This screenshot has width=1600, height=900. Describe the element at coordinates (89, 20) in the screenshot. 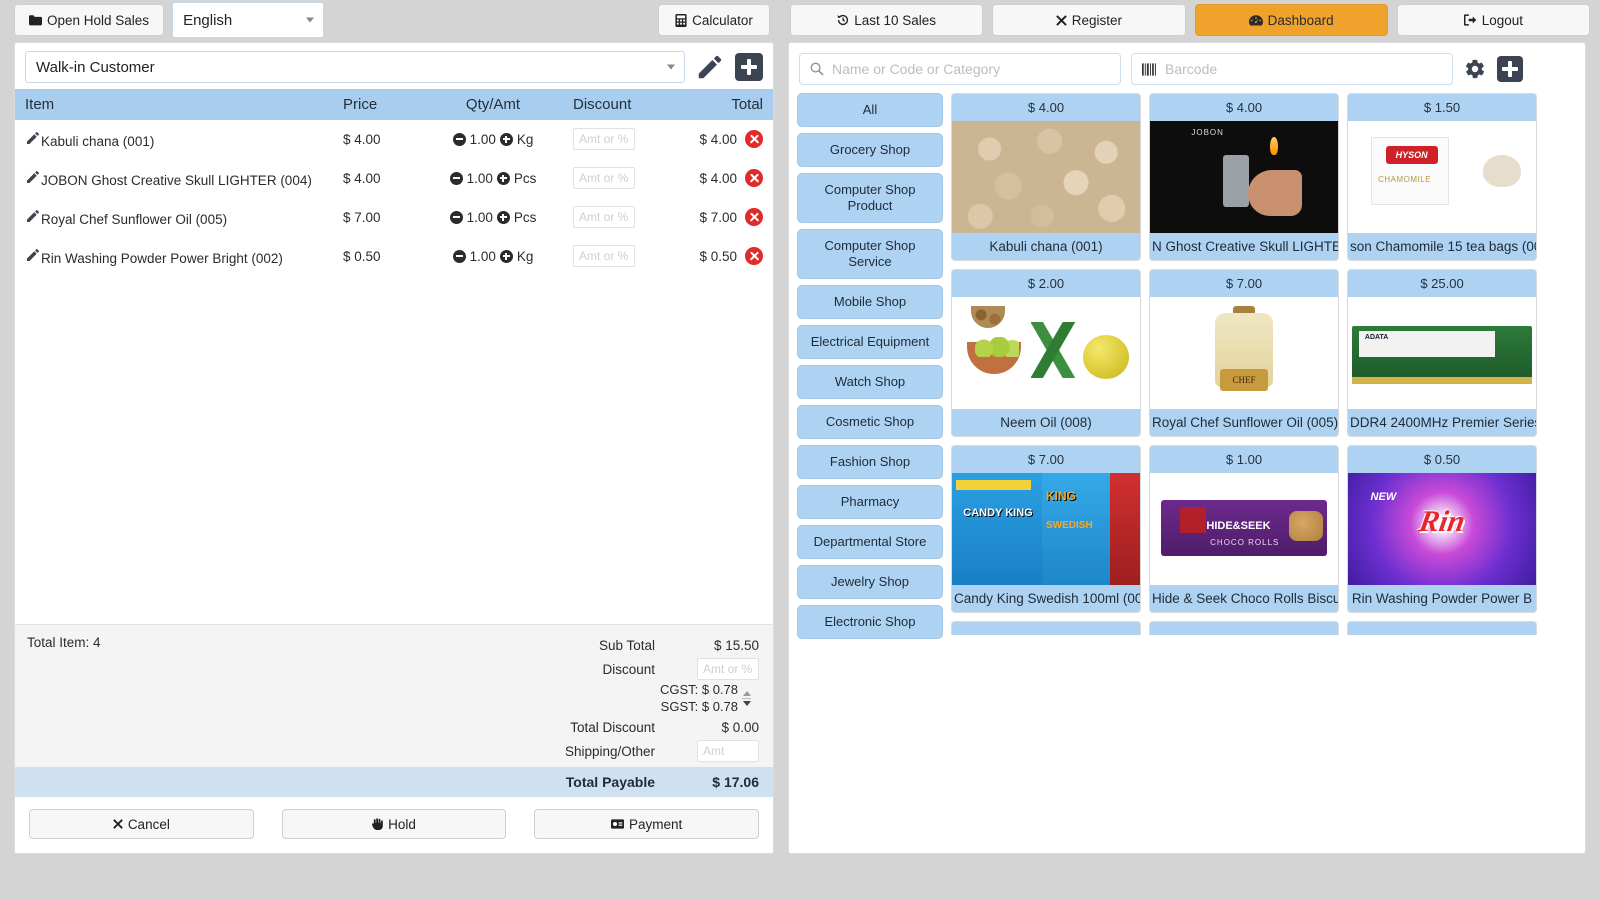

I see `open-hold-sales-button: Open Hold Sales` at that location.